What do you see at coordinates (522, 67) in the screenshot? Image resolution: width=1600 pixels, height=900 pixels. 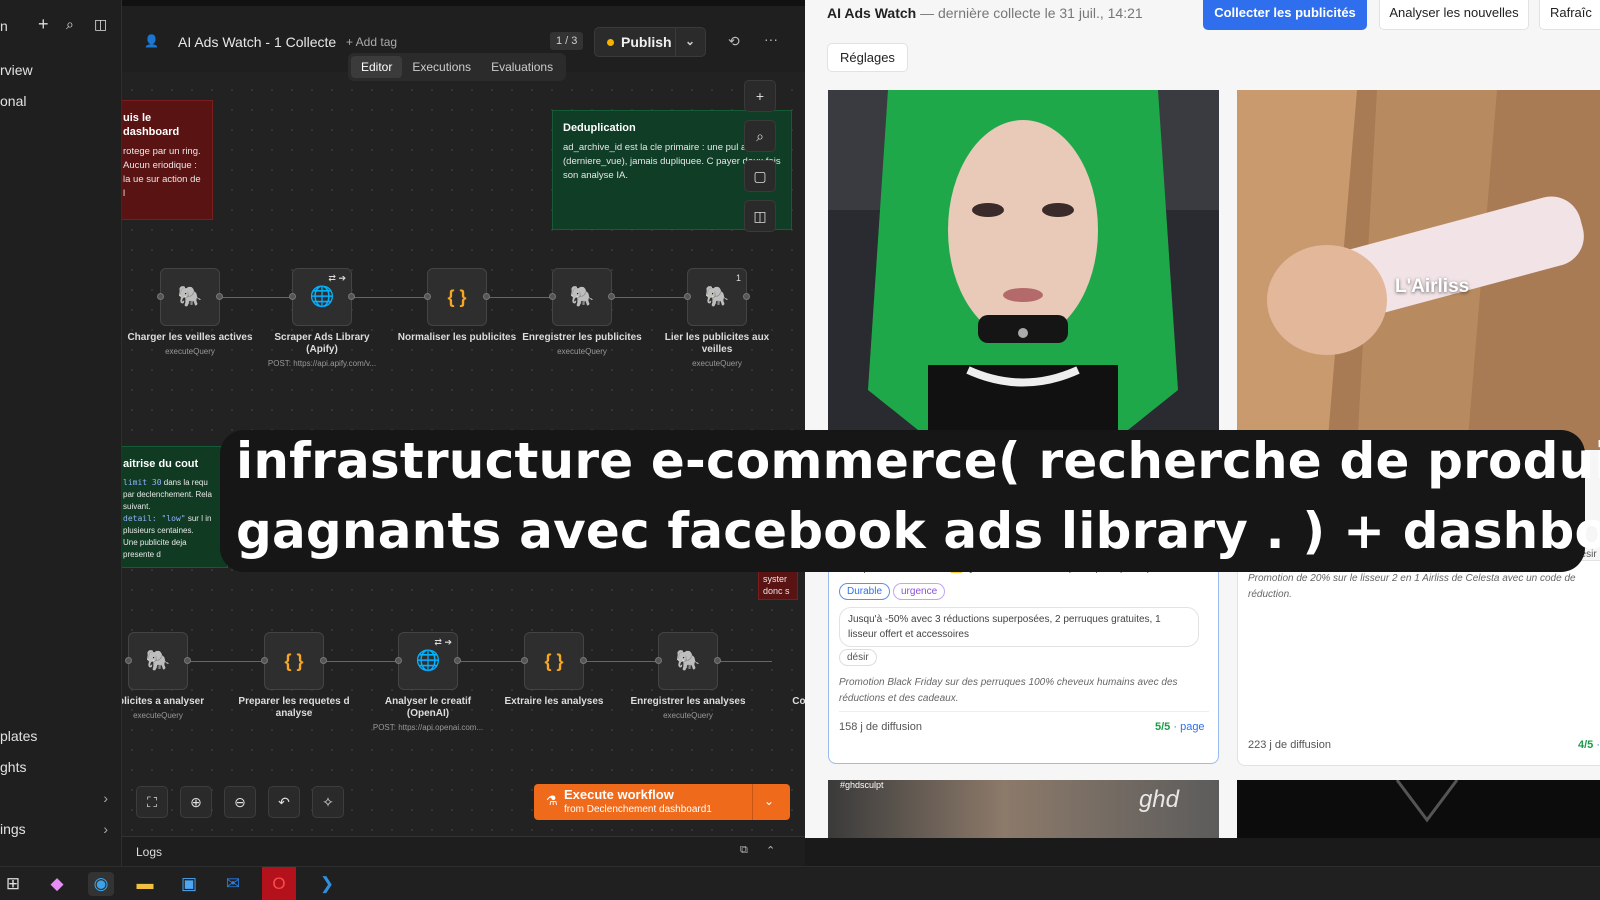 I see `tab-evaluations: Evaluations` at bounding box center [522, 67].